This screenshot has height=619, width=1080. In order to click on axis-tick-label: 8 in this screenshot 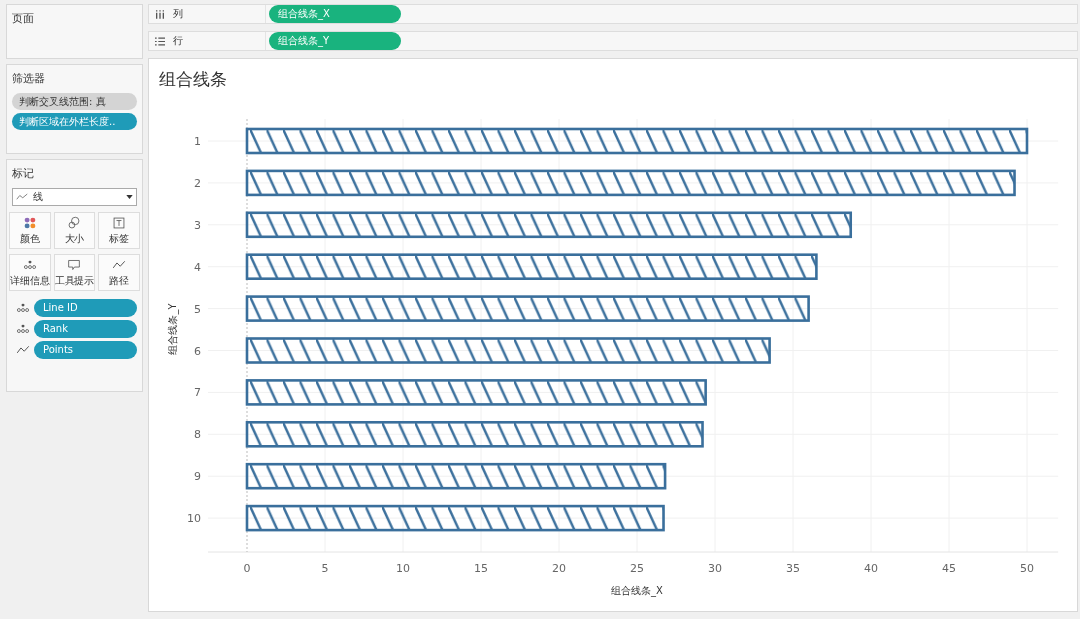, I will do `click(197, 435)`.